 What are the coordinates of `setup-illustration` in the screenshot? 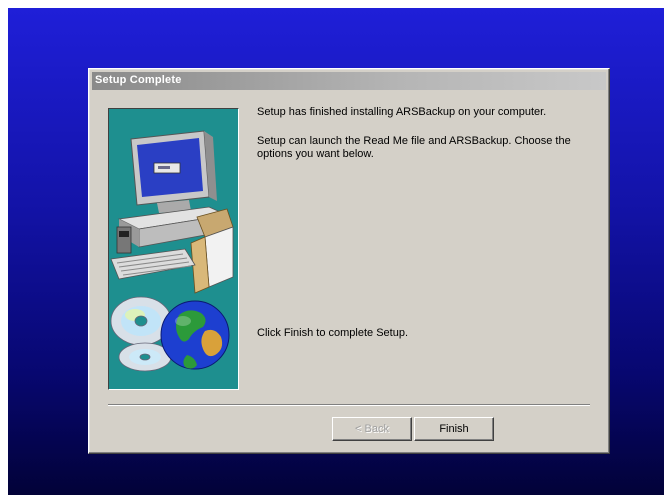 It's located at (173, 249).